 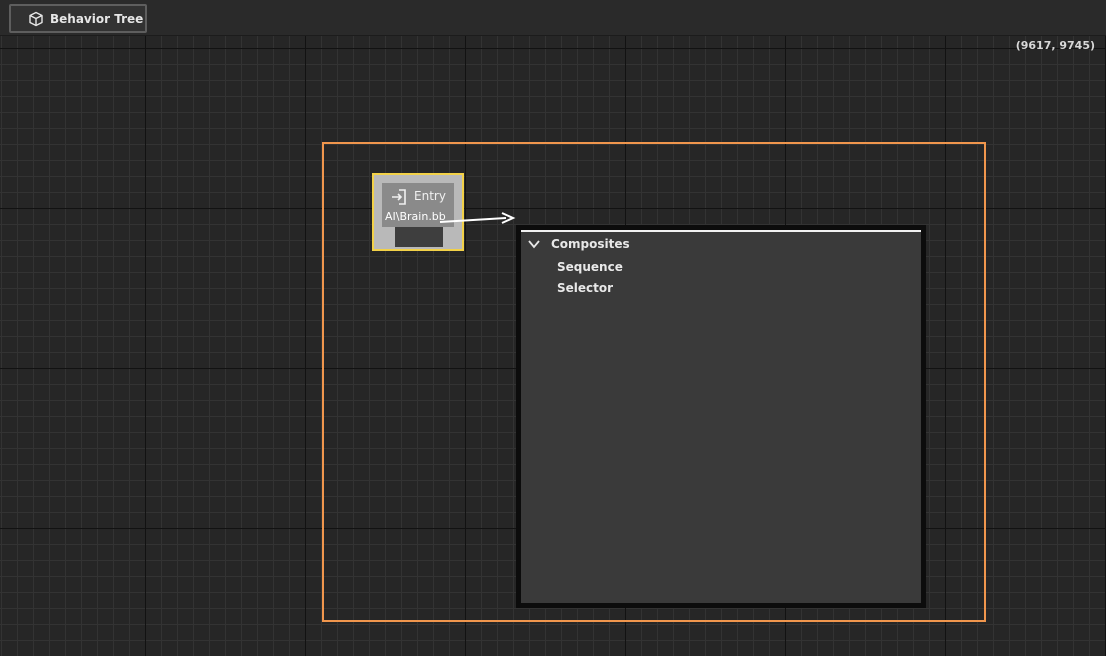 What do you see at coordinates (430, 196) in the screenshot?
I see `entry-node-title: Entry` at bounding box center [430, 196].